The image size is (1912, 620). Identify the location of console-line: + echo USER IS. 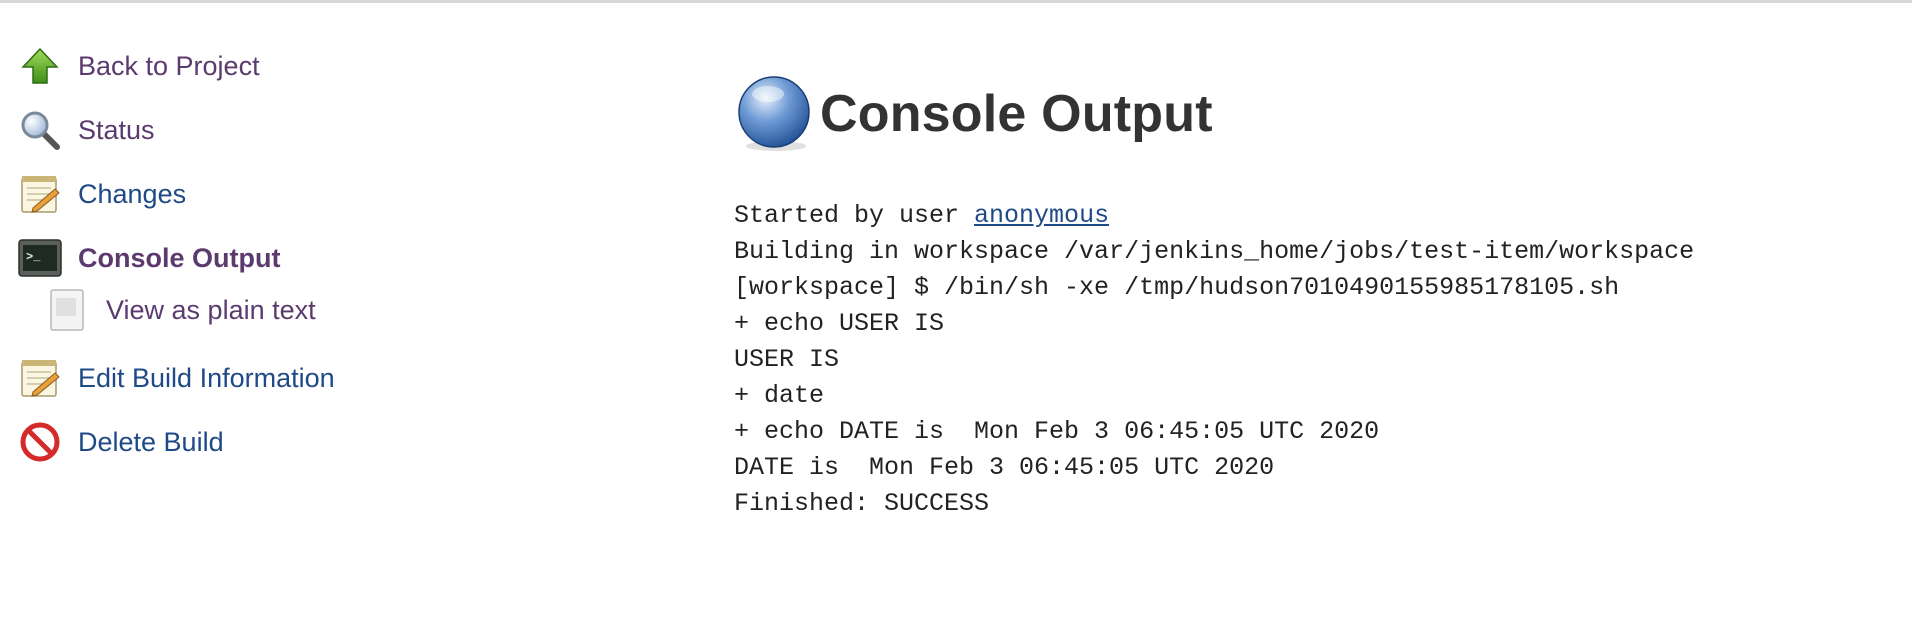
(839, 323).